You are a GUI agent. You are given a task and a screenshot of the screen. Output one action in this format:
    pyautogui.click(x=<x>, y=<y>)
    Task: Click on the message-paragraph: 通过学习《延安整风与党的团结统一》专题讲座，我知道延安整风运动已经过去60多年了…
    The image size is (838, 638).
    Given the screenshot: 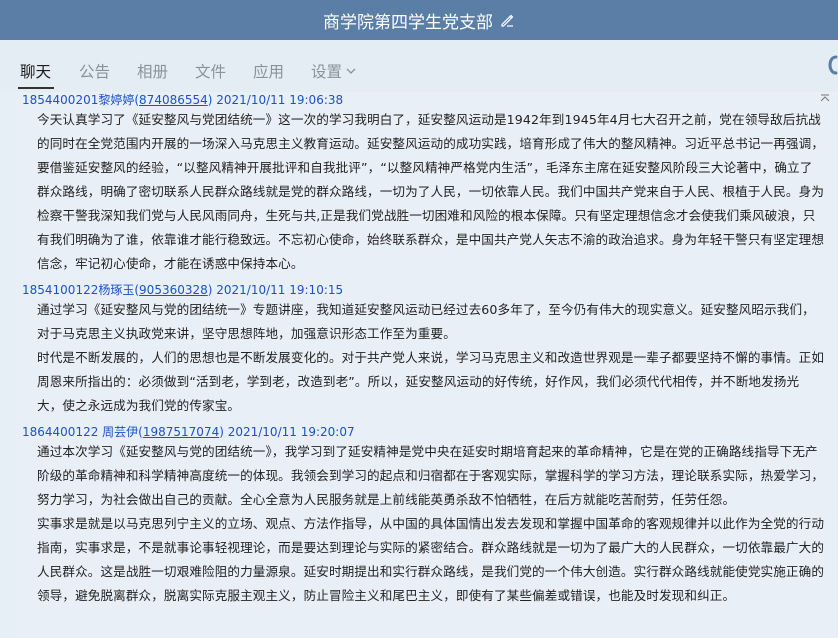 What is the action you would take?
    pyautogui.click(x=426, y=321)
    